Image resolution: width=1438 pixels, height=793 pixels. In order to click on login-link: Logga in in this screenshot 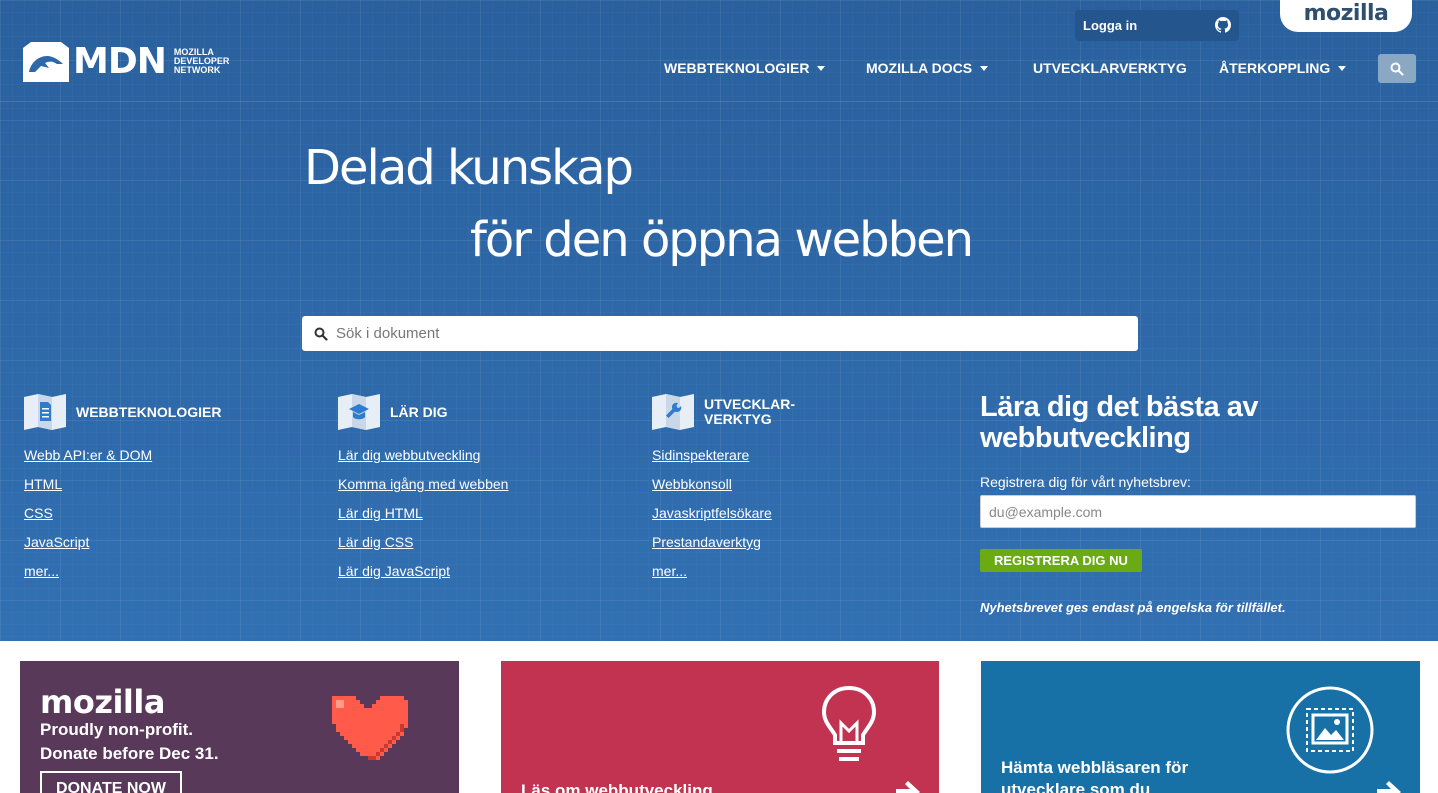, I will do `click(1110, 25)`.